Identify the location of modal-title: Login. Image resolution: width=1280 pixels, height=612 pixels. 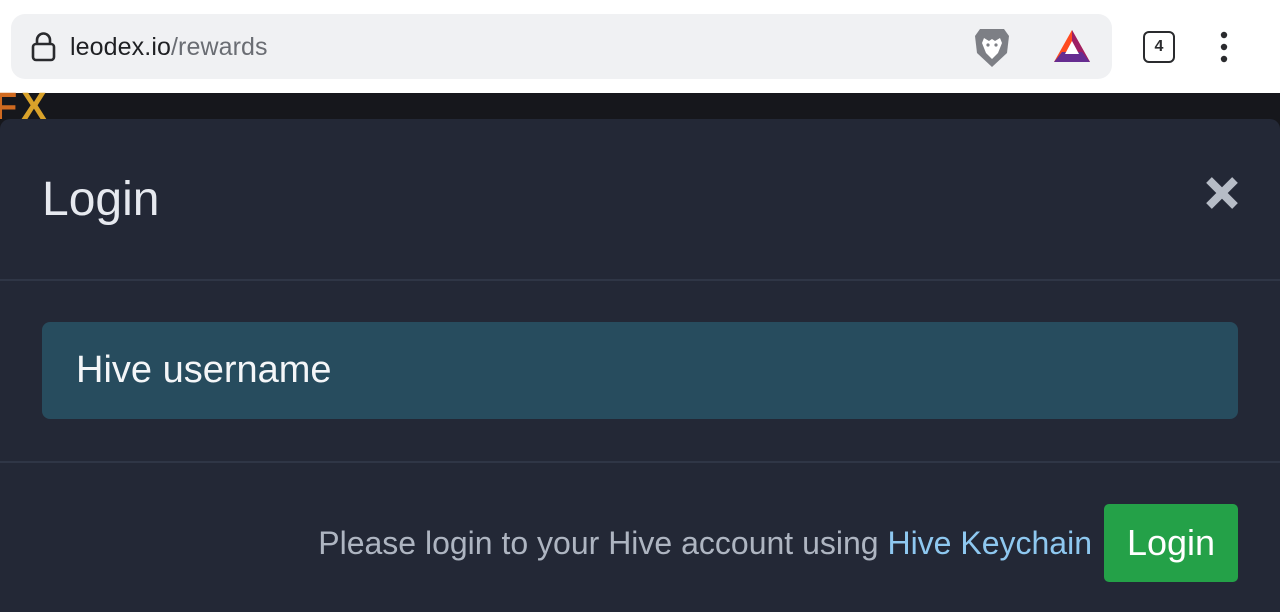
(101, 199).